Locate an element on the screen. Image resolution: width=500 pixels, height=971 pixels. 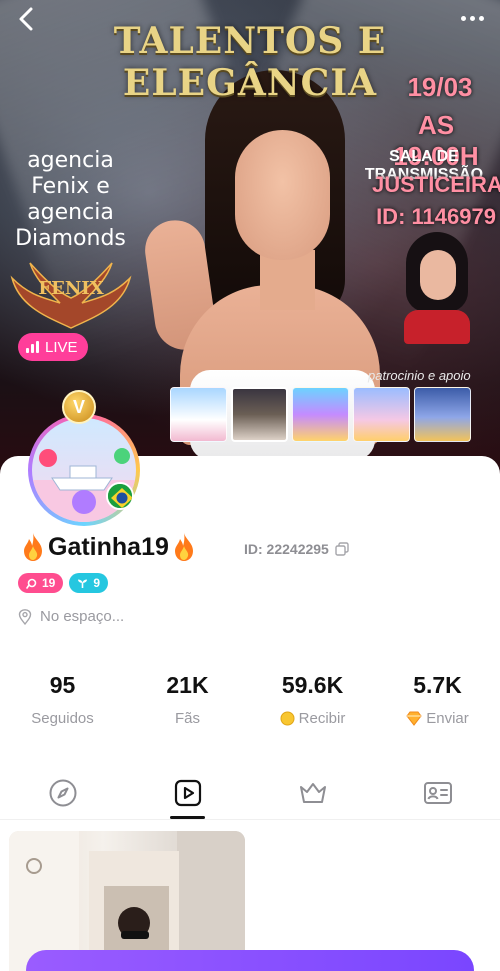
tab-profile-card is located at coordinates (437, 797).